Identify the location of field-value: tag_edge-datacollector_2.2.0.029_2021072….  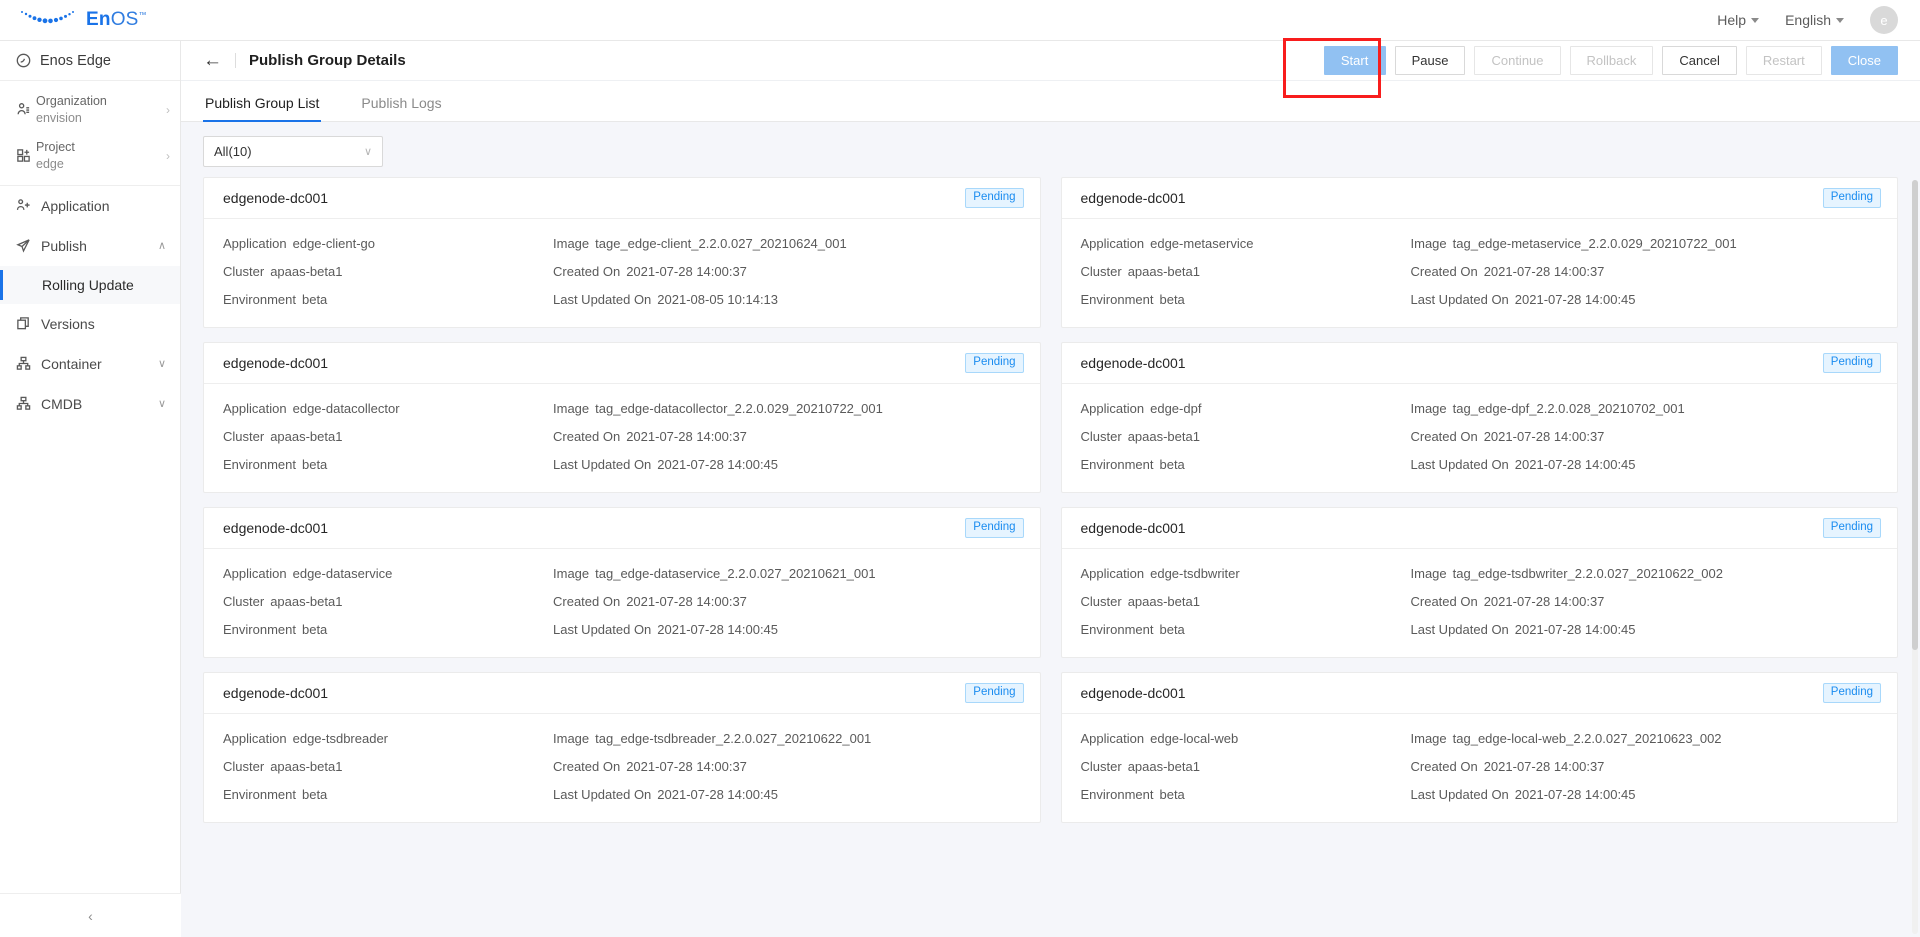
(739, 408).